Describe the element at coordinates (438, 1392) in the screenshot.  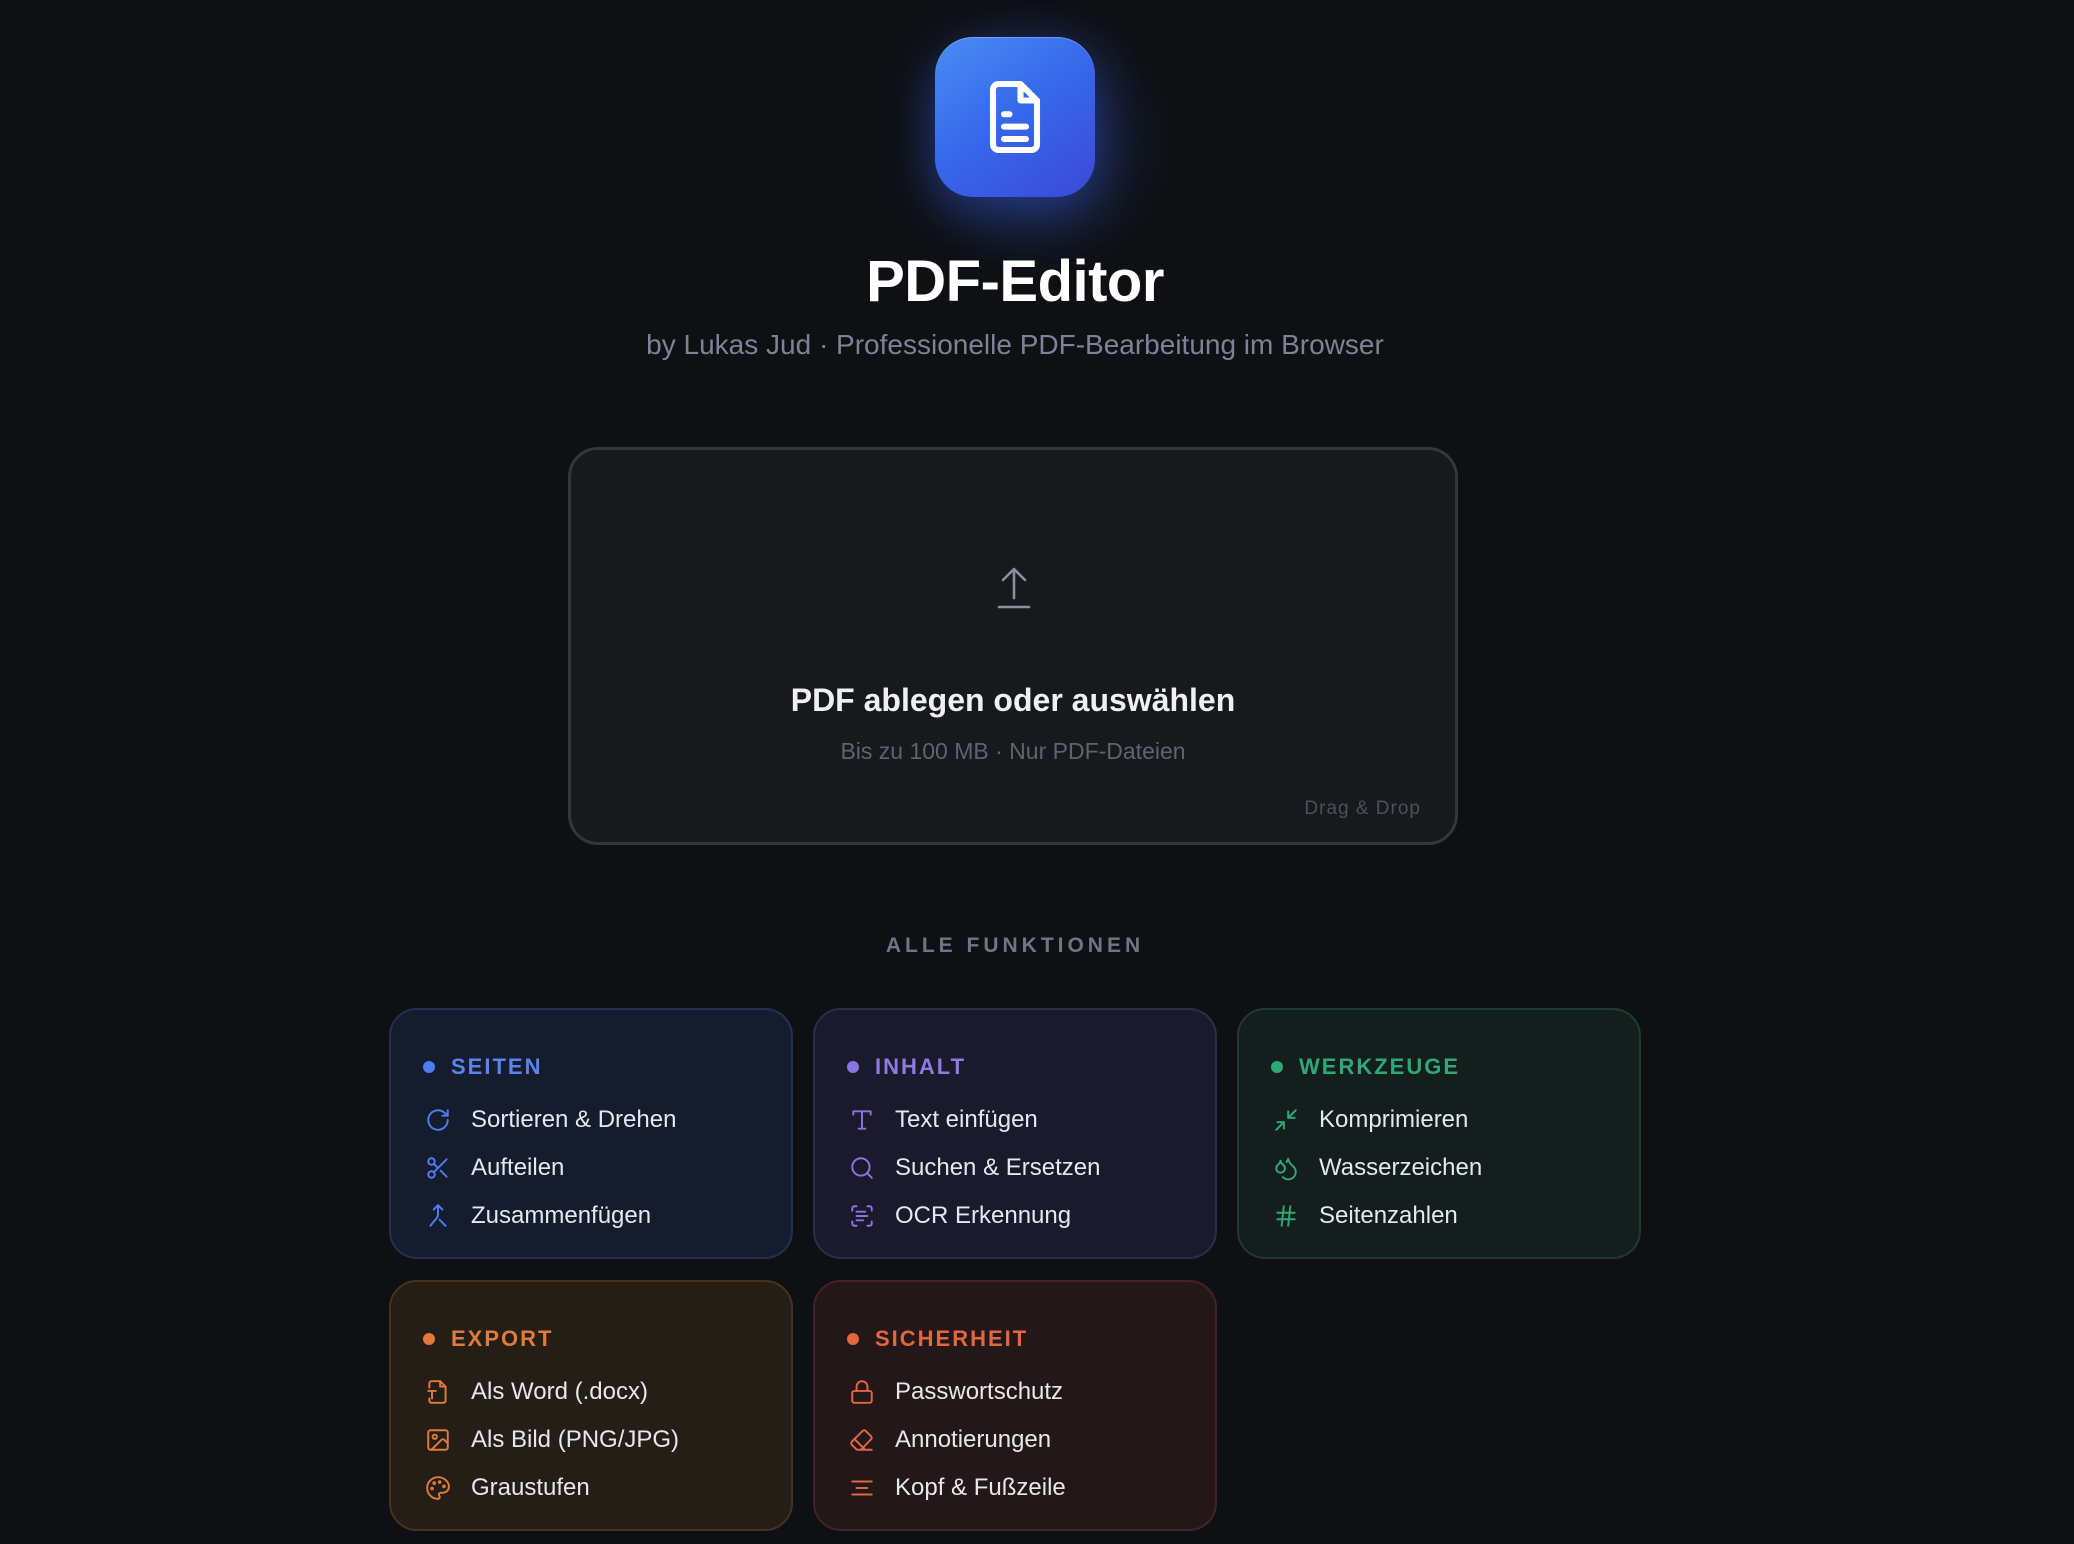
I see `file-word-icon` at that location.